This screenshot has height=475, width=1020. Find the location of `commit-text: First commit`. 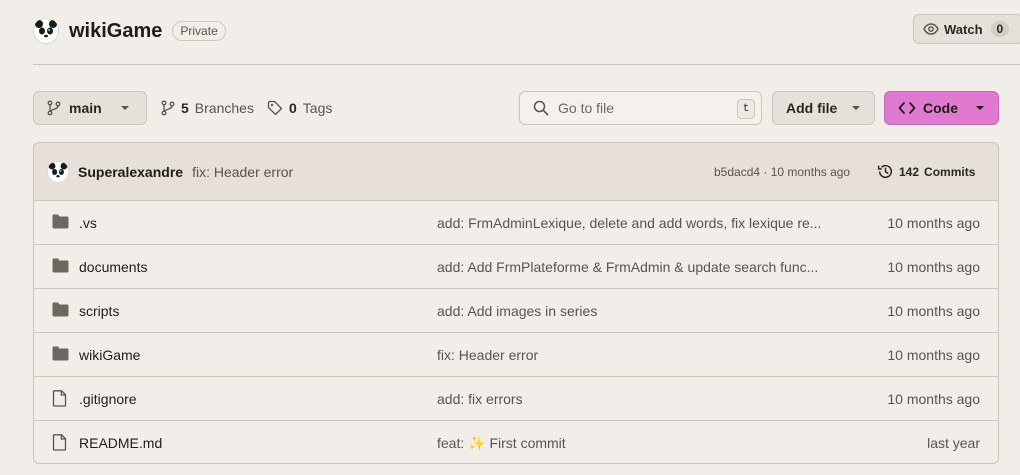

commit-text: First commit is located at coordinates (527, 442).